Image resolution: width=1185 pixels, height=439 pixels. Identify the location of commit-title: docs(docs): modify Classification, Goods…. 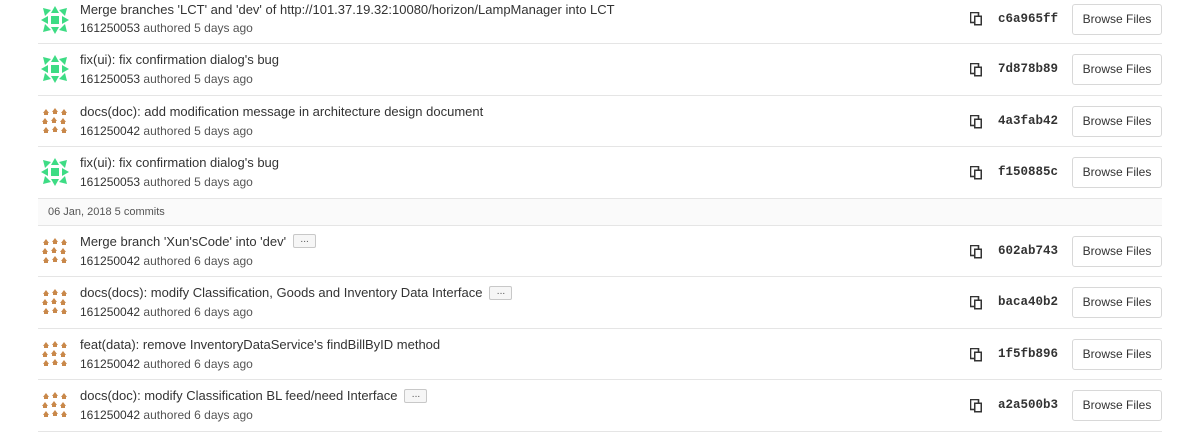
(296, 292).